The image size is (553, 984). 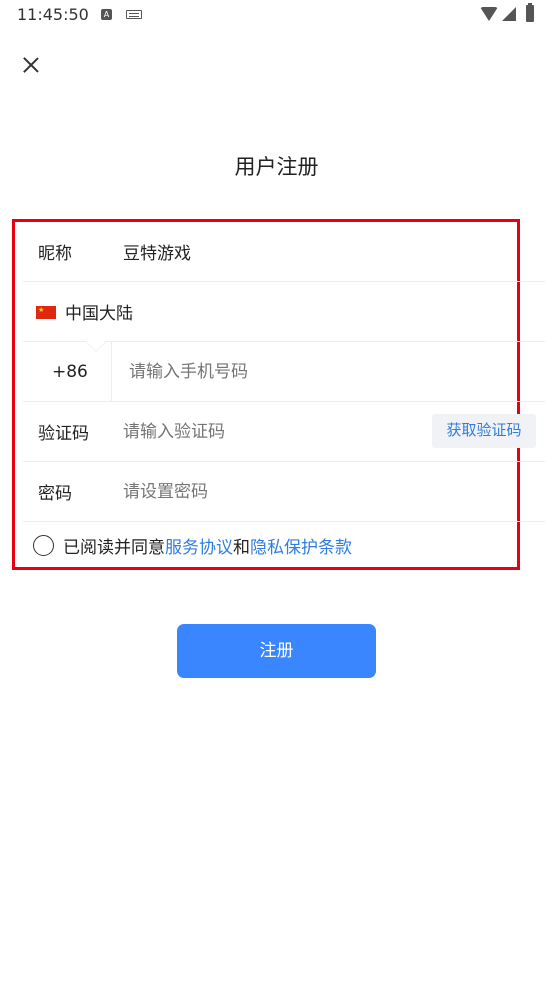 I want to click on region-selector: ★ 中国大陆, so click(x=284, y=312).